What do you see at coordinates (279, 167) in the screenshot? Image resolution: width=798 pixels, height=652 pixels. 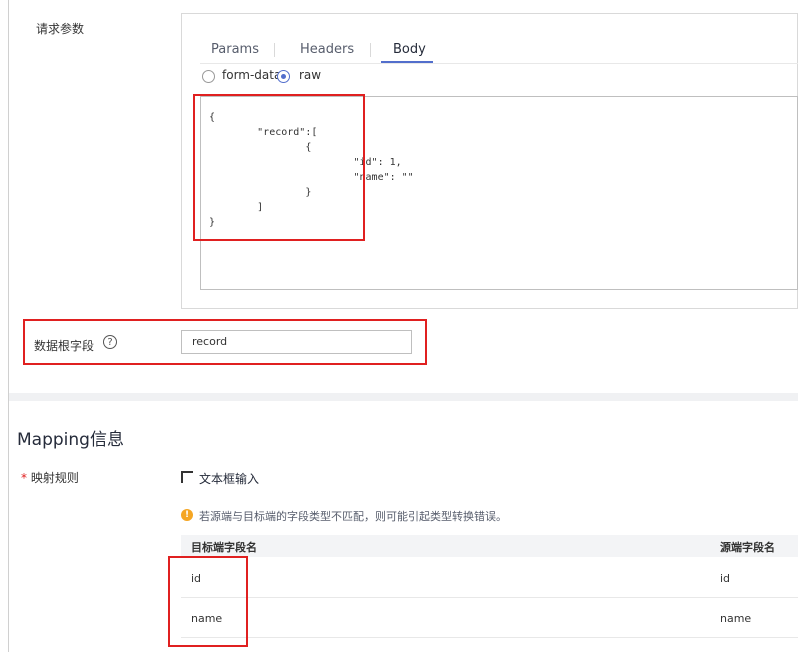 I see `highlight-box-code` at bounding box center [279, 167].